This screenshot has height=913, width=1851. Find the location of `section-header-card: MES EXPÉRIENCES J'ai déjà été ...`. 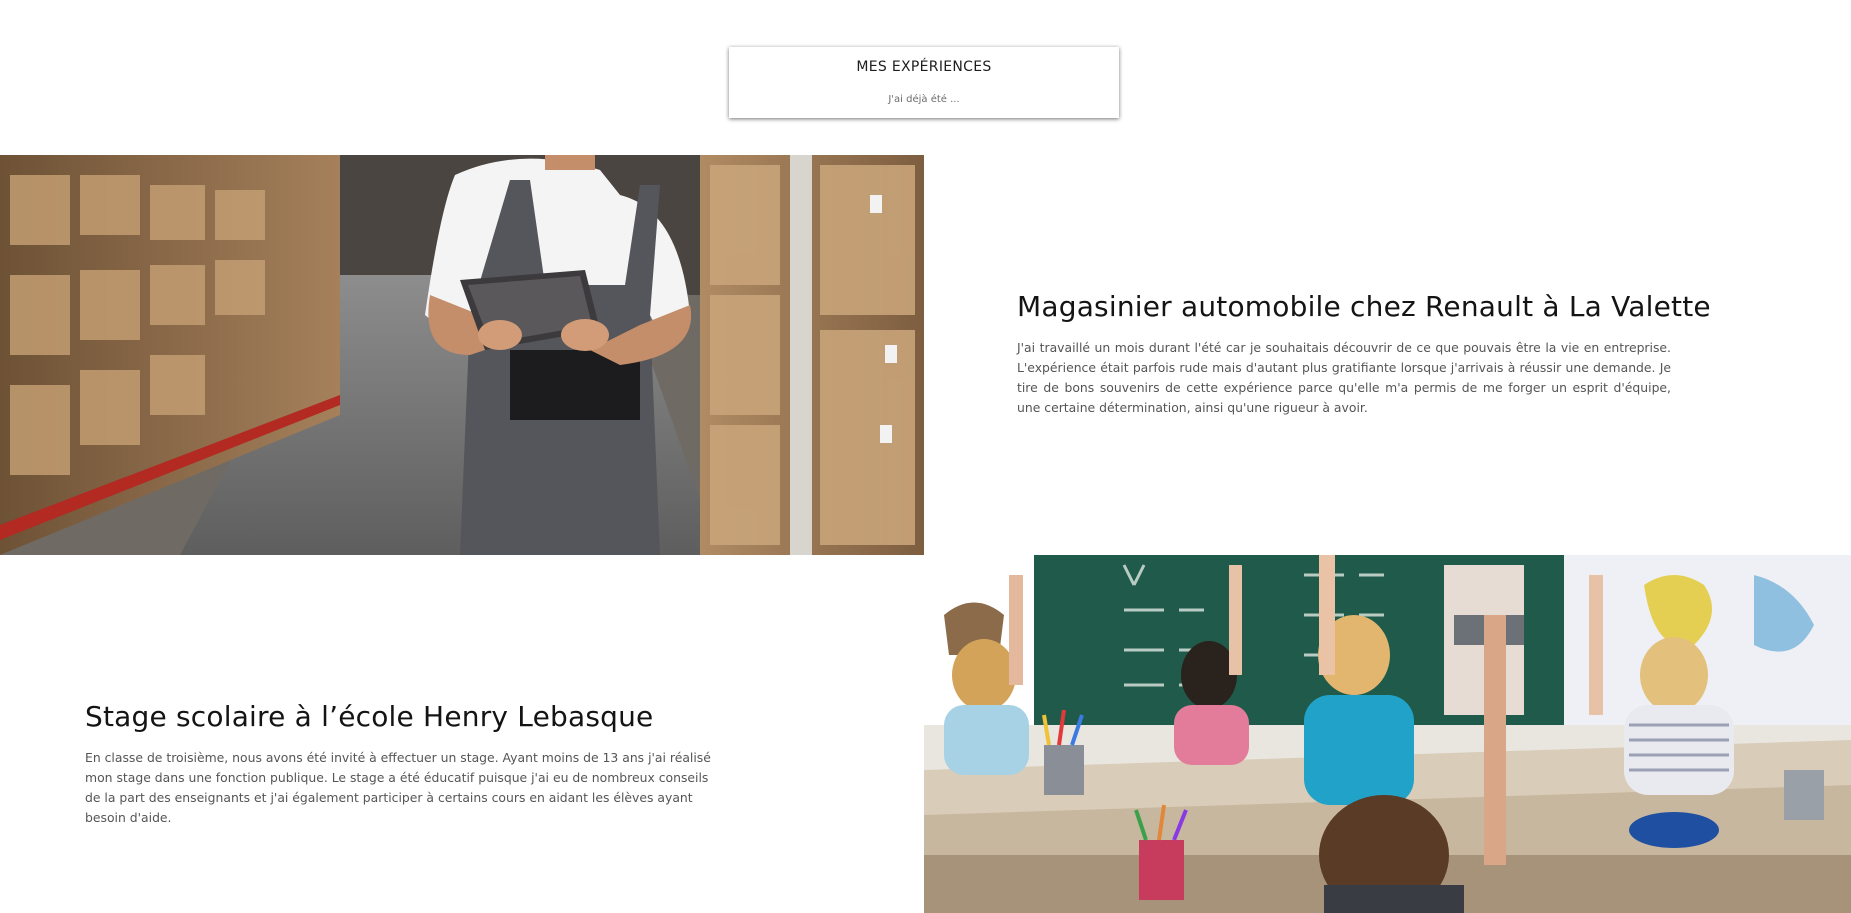

section-header-card: MES EXPÉRIENCES J'ai déjà été ... is located at coordinates (924, 82).